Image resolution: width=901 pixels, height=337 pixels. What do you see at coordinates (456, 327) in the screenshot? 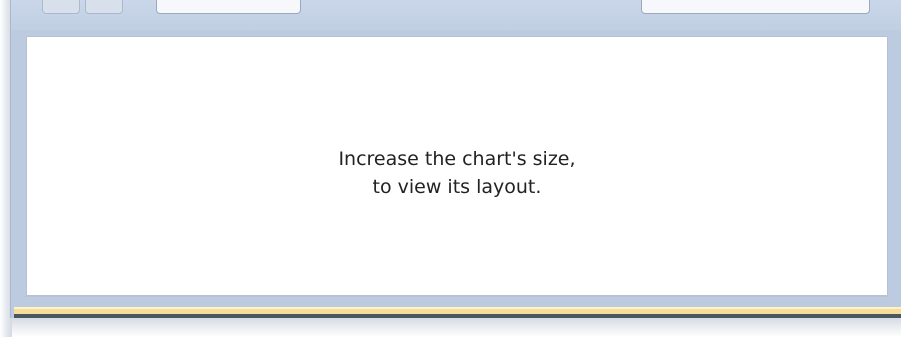
I see `window-bottom-shadow` at bounding box center [456, 327].